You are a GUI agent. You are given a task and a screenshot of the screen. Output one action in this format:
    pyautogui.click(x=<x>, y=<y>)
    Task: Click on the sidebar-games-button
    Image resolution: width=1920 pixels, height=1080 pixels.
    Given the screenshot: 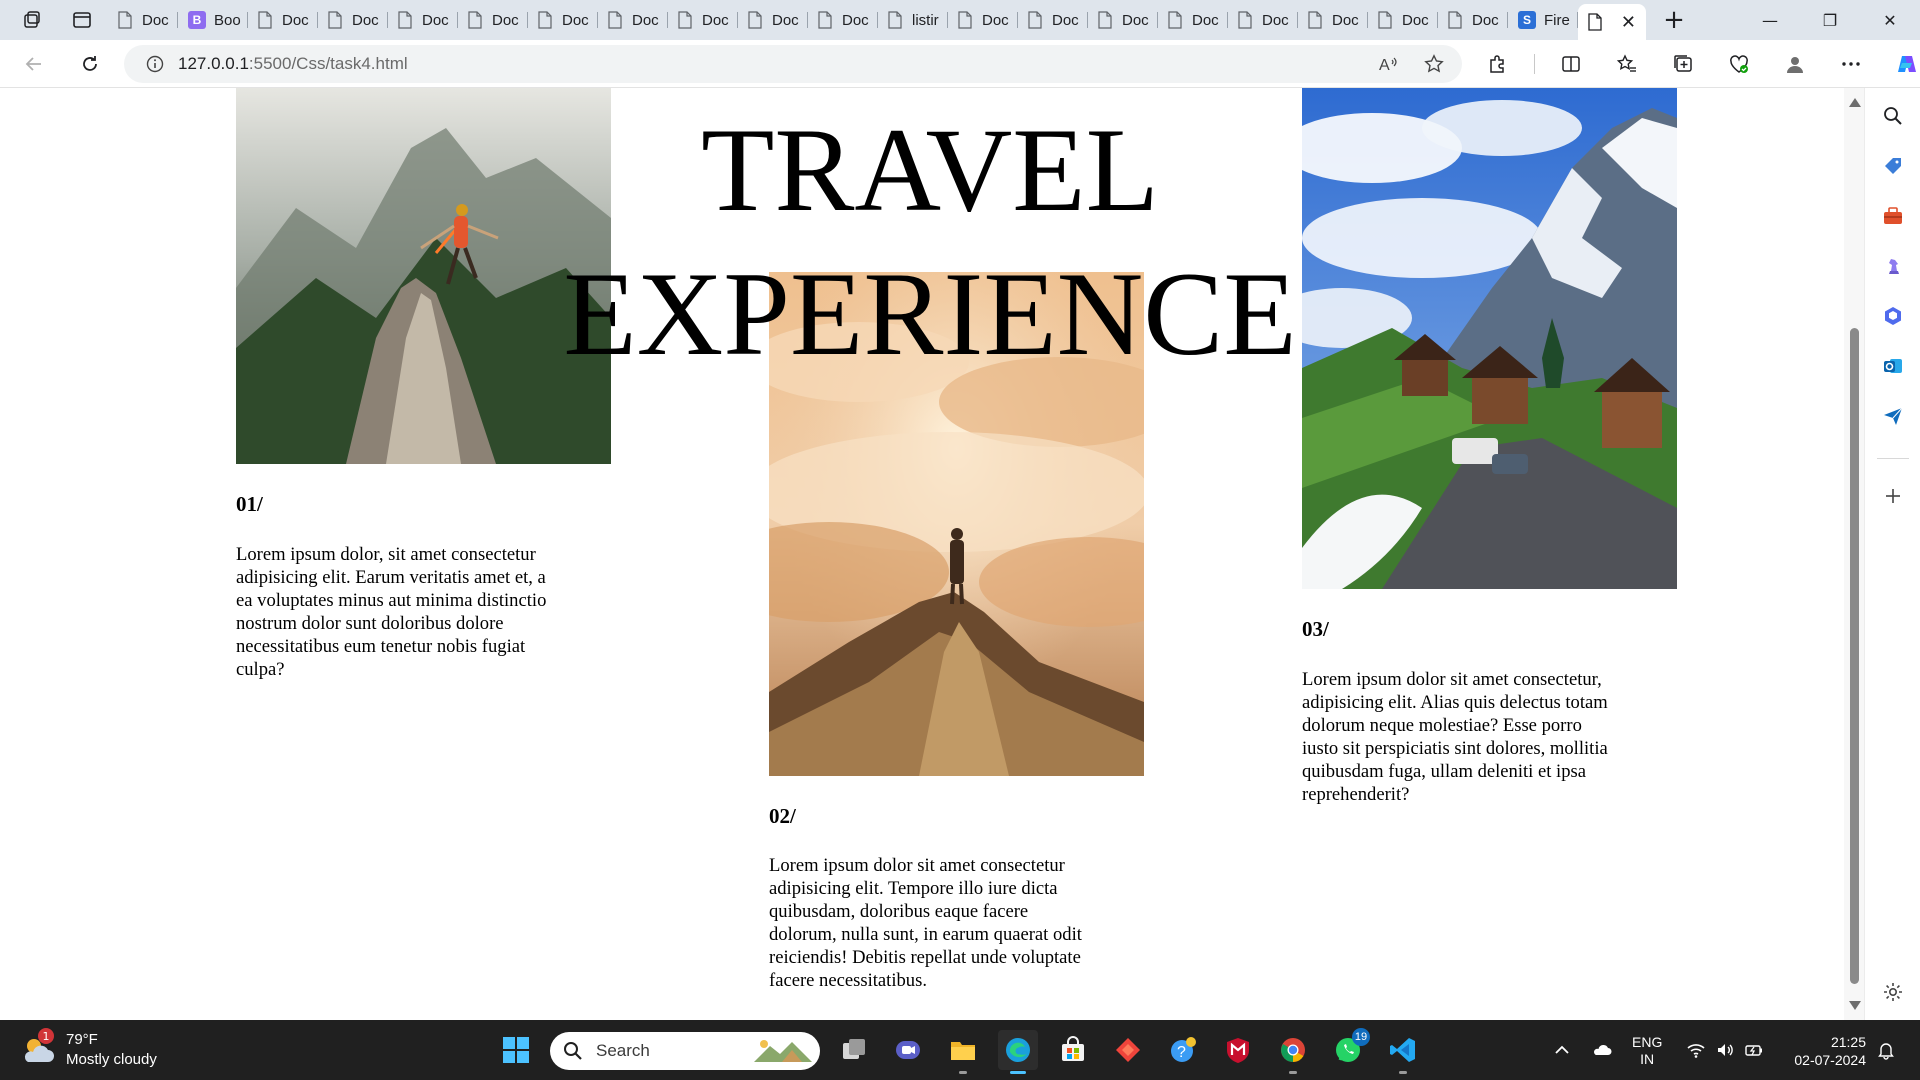 What is the action you would take?
    pyautogui.click(x=1893, y=266)
    